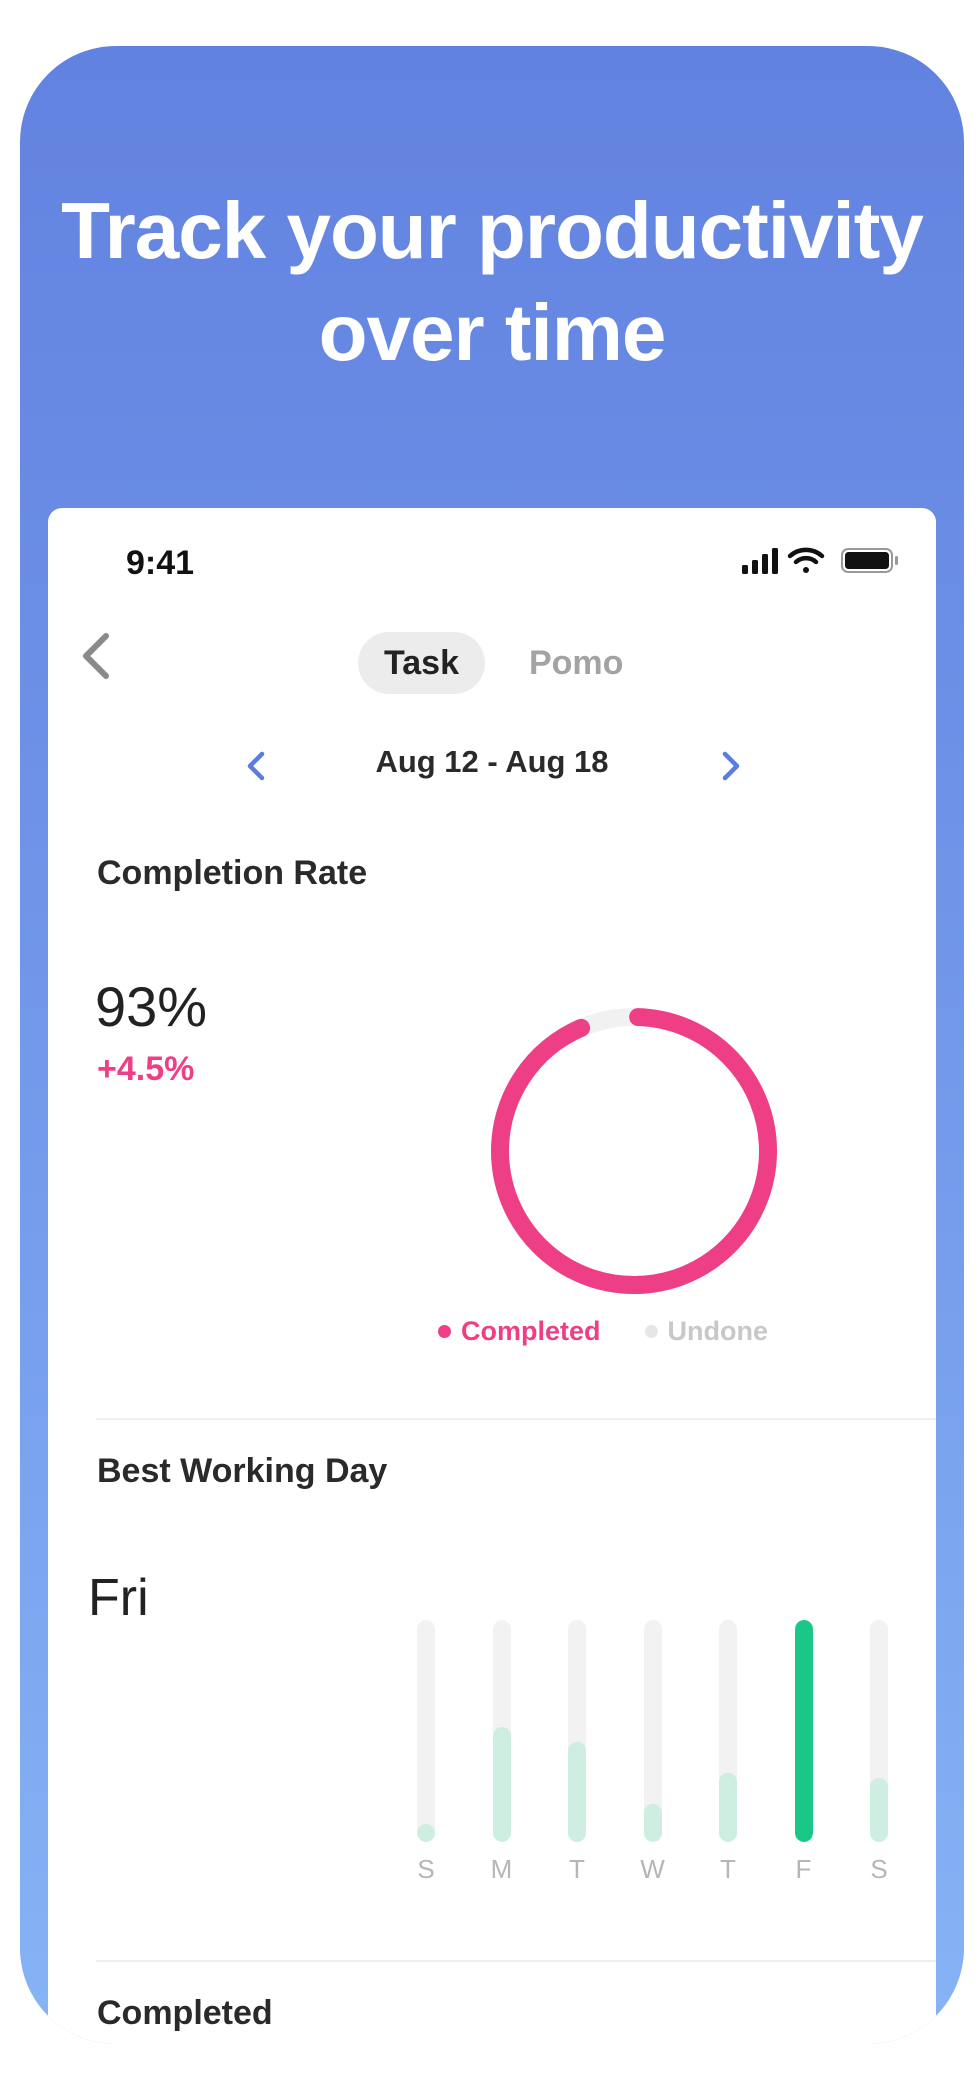 This screenshot has height=2082, width=980. I want to click on bar-column-6: S, so click(879, 1752).